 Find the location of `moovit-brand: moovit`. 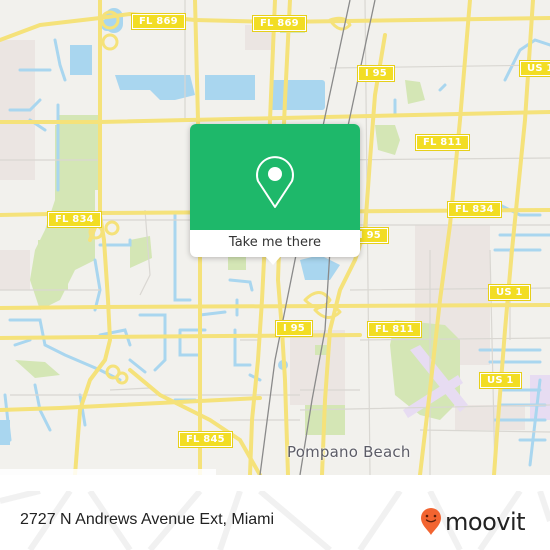

moovit-brand: moovit is located at coordinates (473, 522).